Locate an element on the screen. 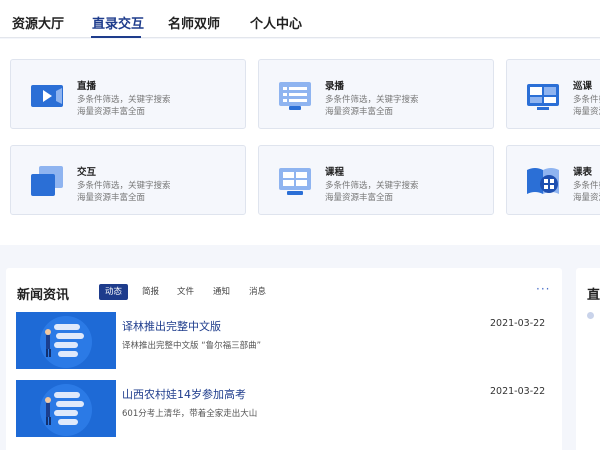 Image resolution: width=600 pixels, height=450 pixels. card-title: 课表 is located at coordinates (583, 172).